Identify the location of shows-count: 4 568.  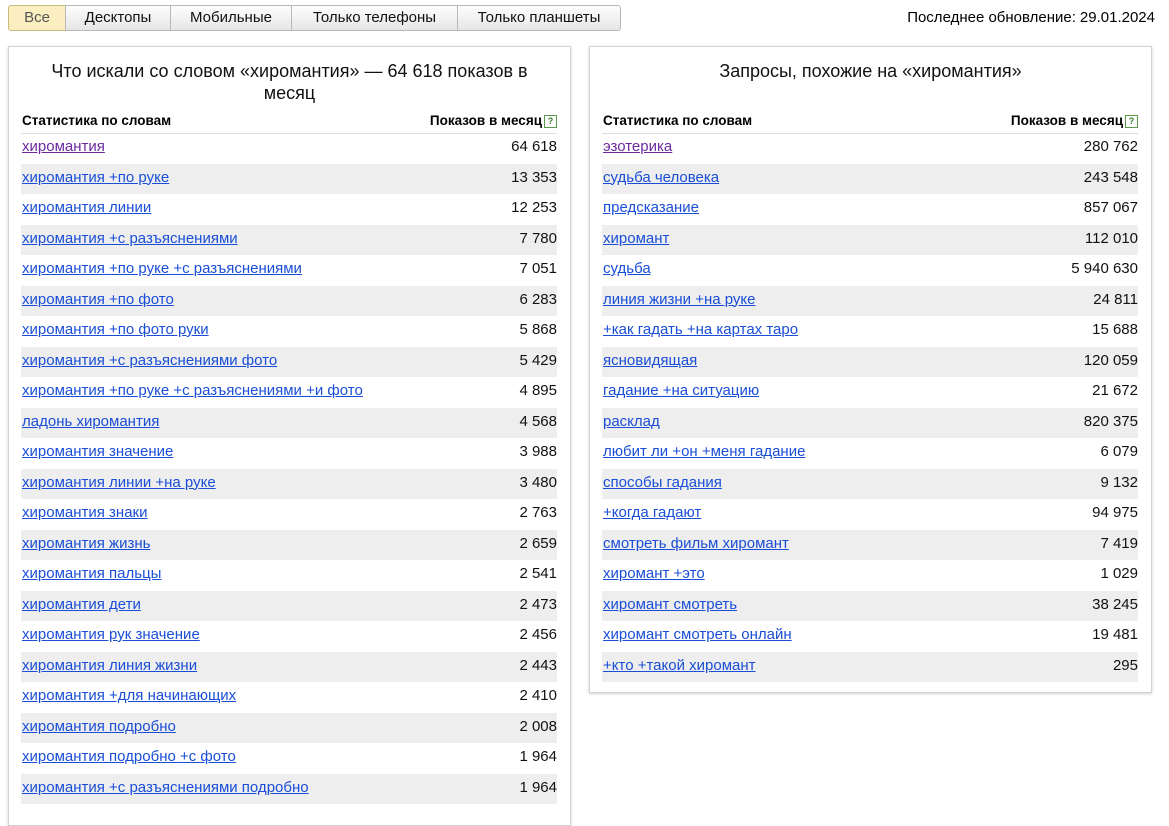
(538, 421).